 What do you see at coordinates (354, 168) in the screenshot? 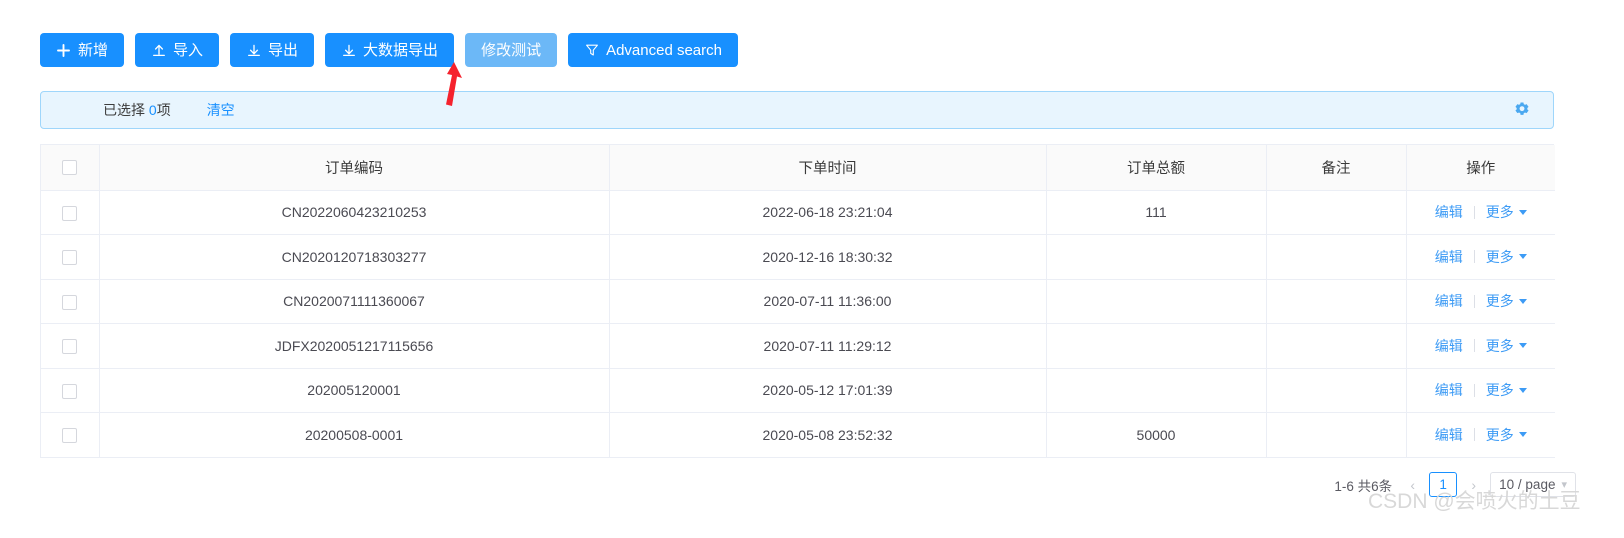
I see `column-header-order-no: 订单编码` at bounding box center [354, 168].